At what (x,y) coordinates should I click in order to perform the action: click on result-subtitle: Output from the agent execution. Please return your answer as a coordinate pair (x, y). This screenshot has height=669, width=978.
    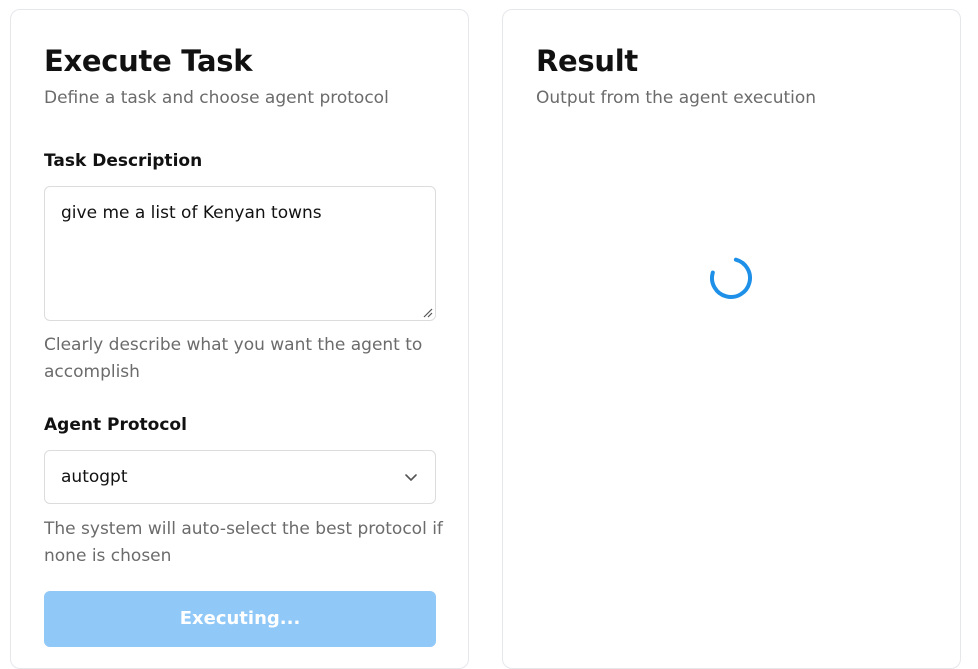
    Looking at the image, I should click on (676, 98).